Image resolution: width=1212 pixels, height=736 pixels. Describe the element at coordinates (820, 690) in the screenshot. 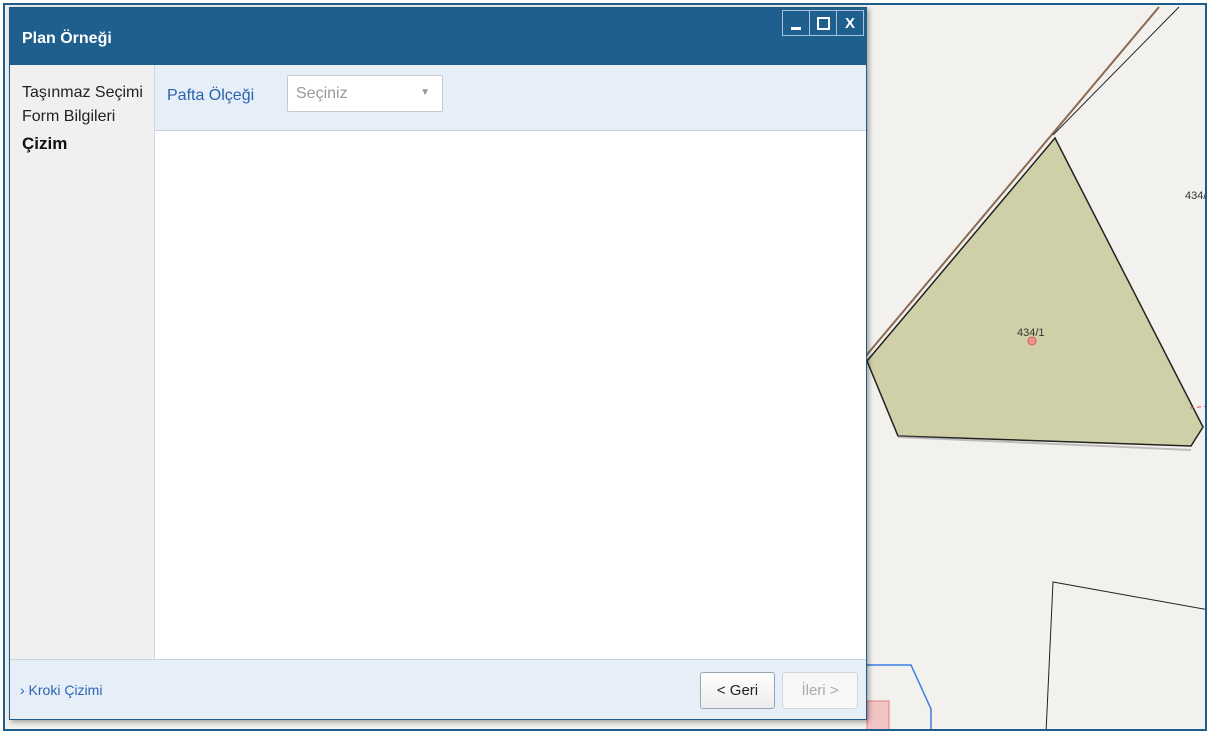

I see `next-button: İleri >` at that location.